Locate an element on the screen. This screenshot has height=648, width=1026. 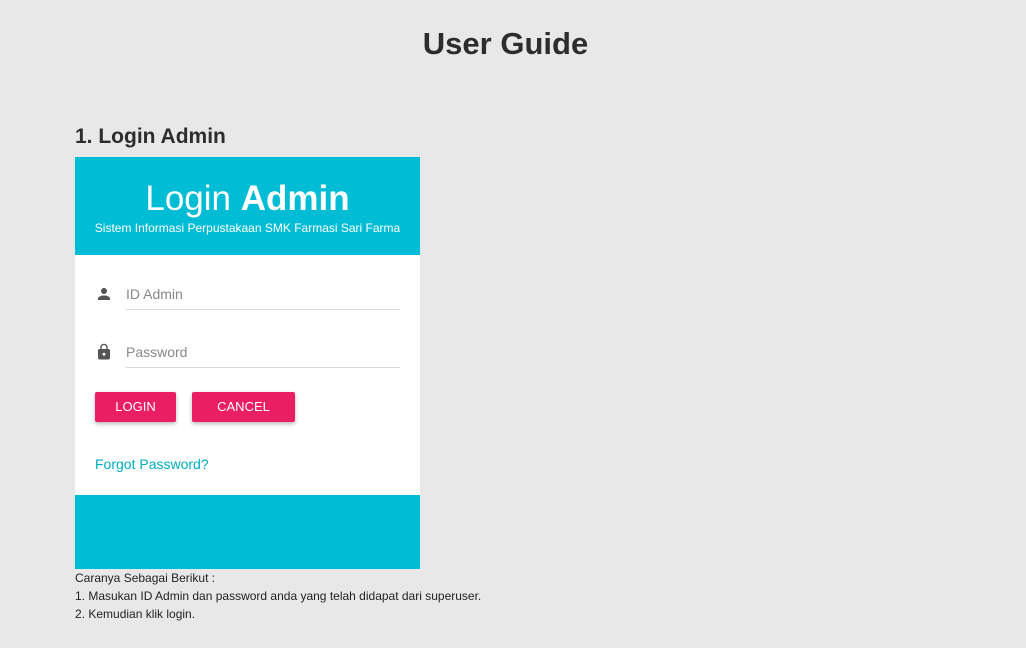
forgot-password-link: Forgot Password? is located at coordinates (152, 464).